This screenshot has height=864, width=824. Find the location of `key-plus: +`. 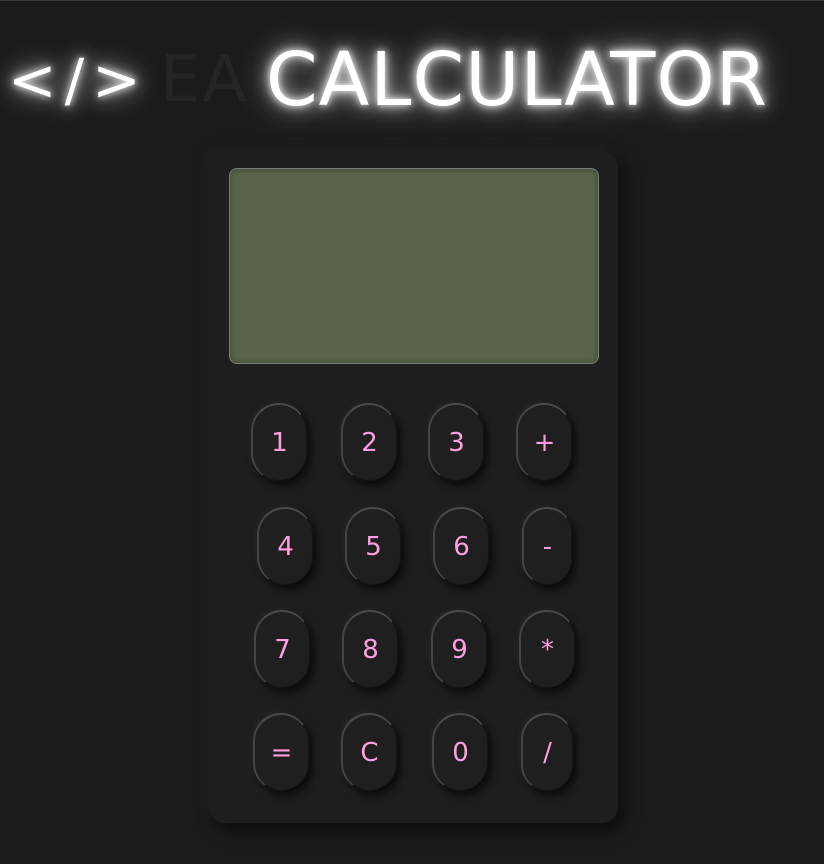

key-plus: + is located at coordinates (544, 442).